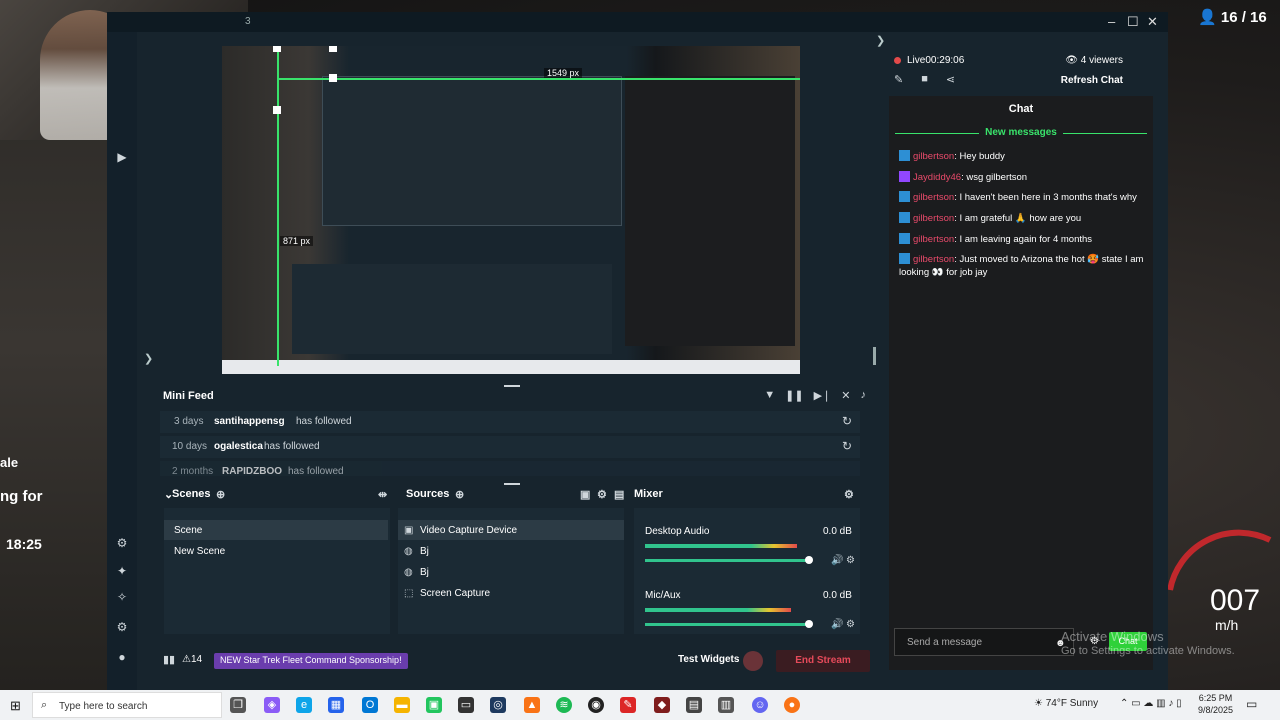  I want to click on chevron-left-icon: ❯, so click(148, 358).